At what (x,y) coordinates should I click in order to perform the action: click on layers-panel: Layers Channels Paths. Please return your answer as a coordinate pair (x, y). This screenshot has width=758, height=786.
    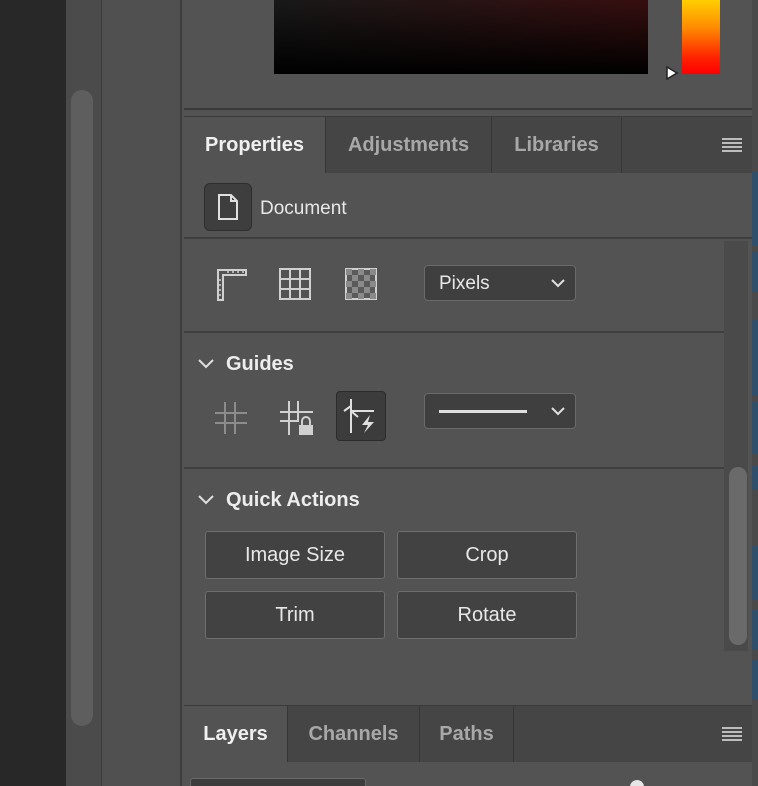
    Looking at the image, I should click on (468, 745).